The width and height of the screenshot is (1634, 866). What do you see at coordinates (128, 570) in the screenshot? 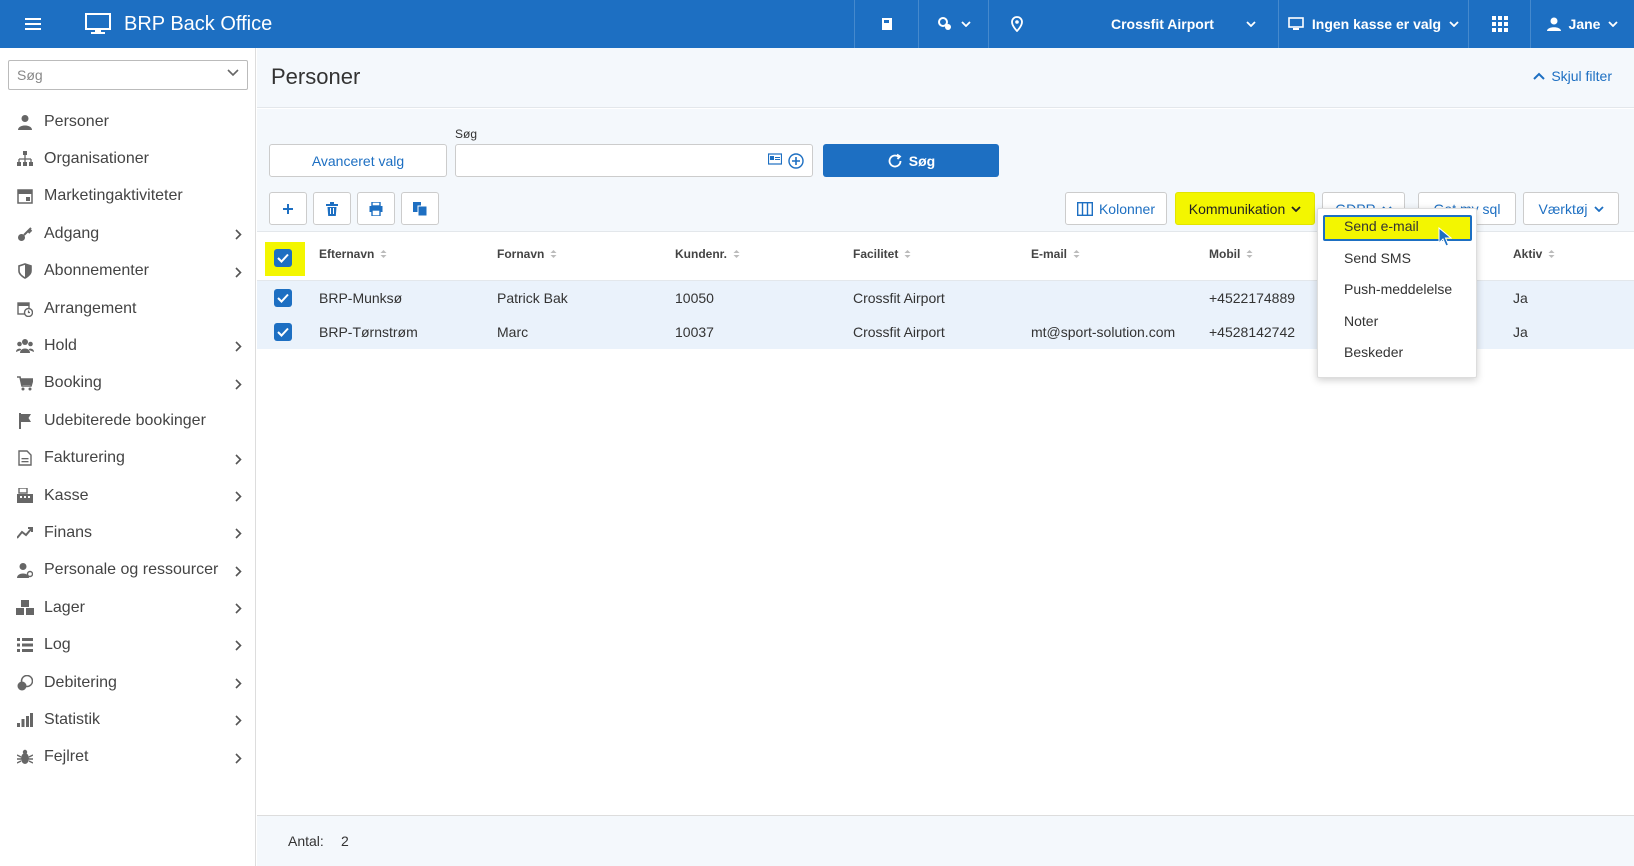
I see `sidebar-item-personale-og-ressourcer: Personale og ressourcer` at bounding box center [128, 570].